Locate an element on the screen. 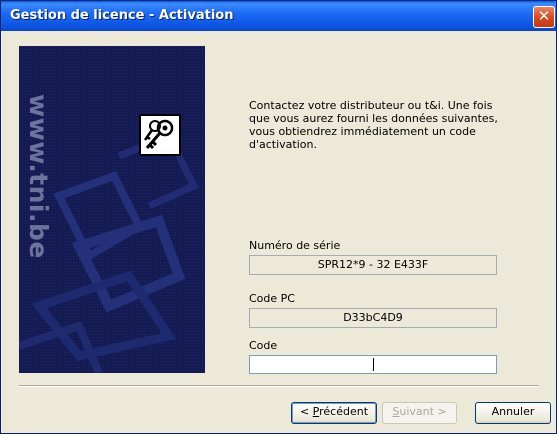 The image size is (557, 434). close-button: ✕ is located at coordinates (544, 17).